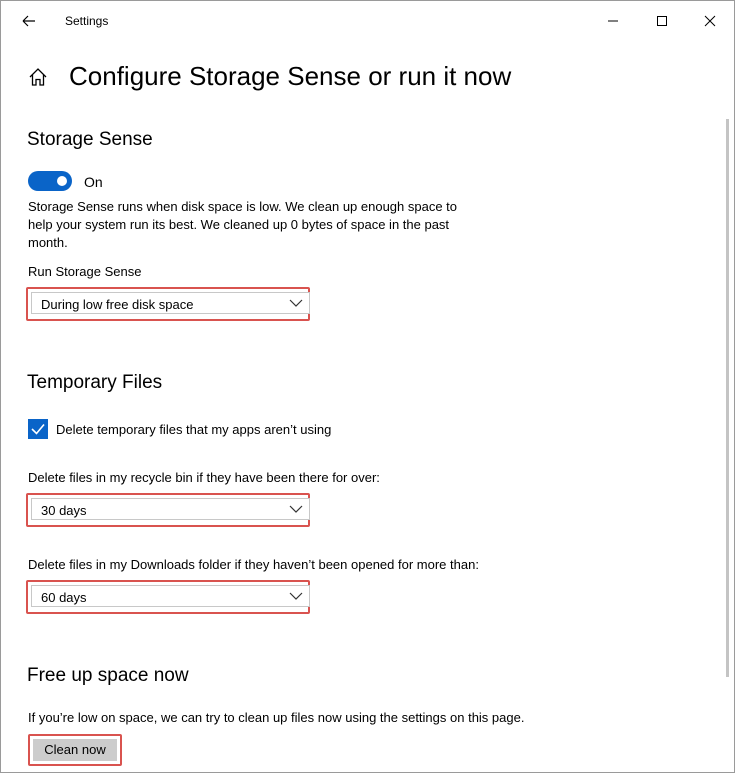  I want to click on run-storage-sense-label: Run Storage Sense, so click(85, 271).